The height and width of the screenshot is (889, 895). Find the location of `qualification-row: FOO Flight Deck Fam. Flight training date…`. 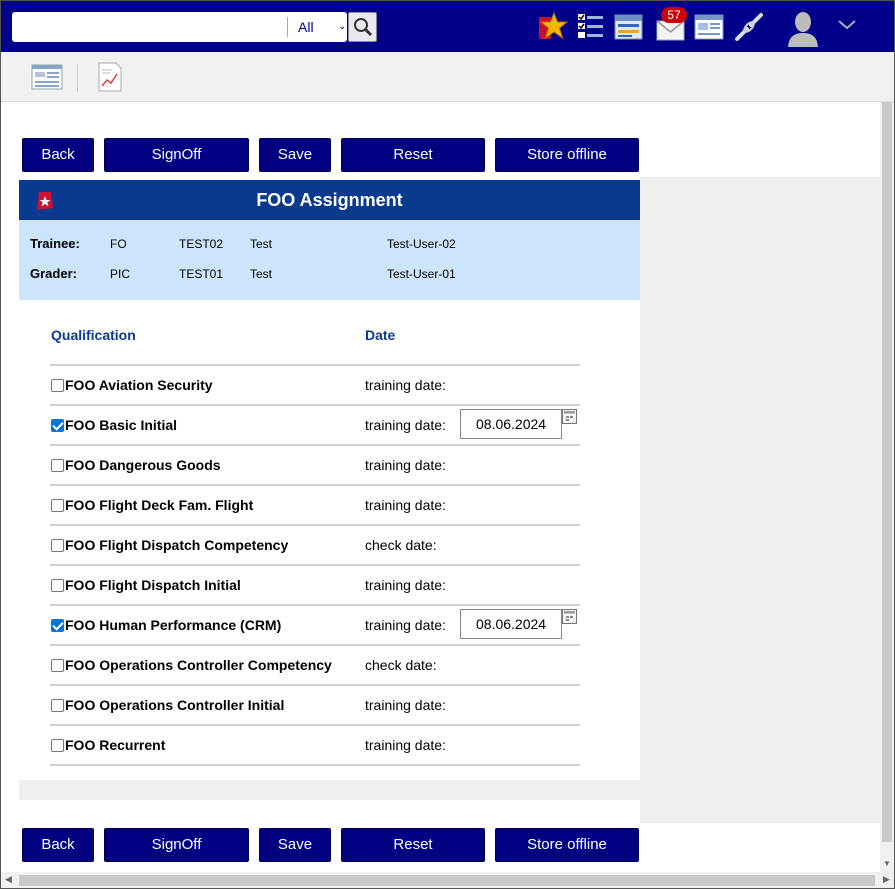

qualification-row: FOO Flight Deck Fam. Flight training date… is located at coordinates (315, 504).